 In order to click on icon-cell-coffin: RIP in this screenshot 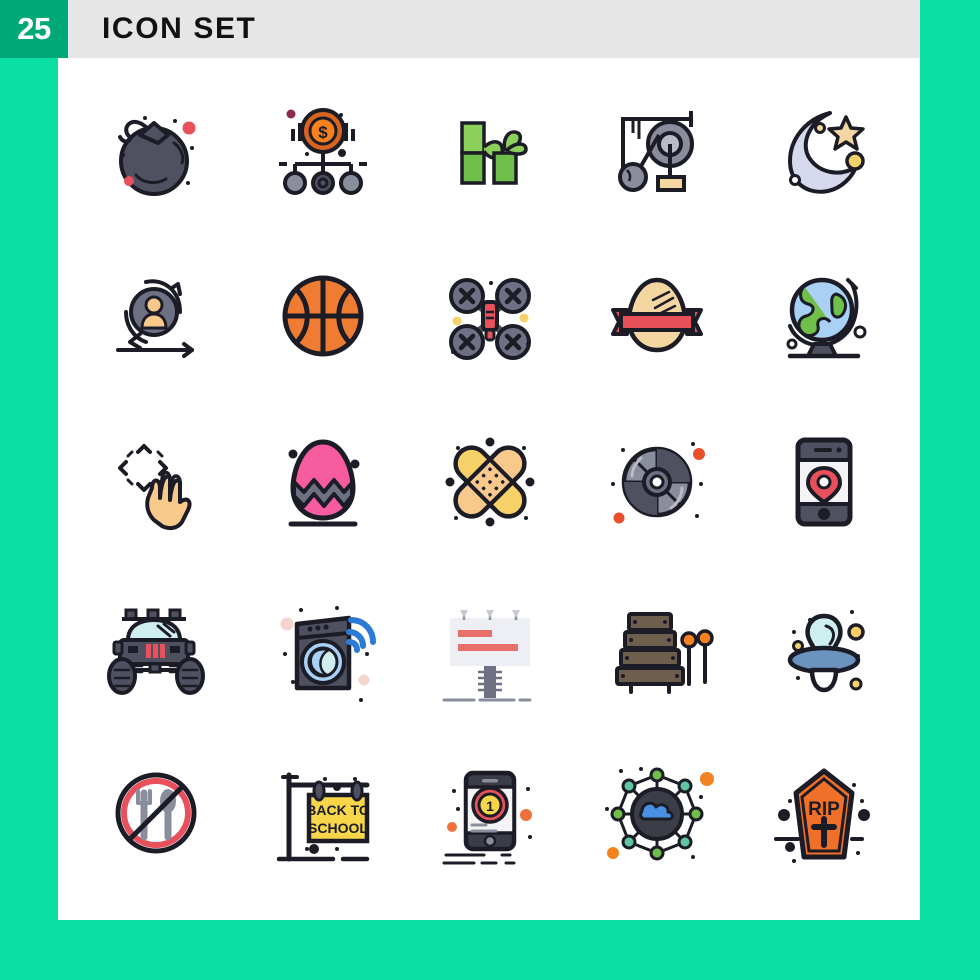, I will do `click(824, 813)`.